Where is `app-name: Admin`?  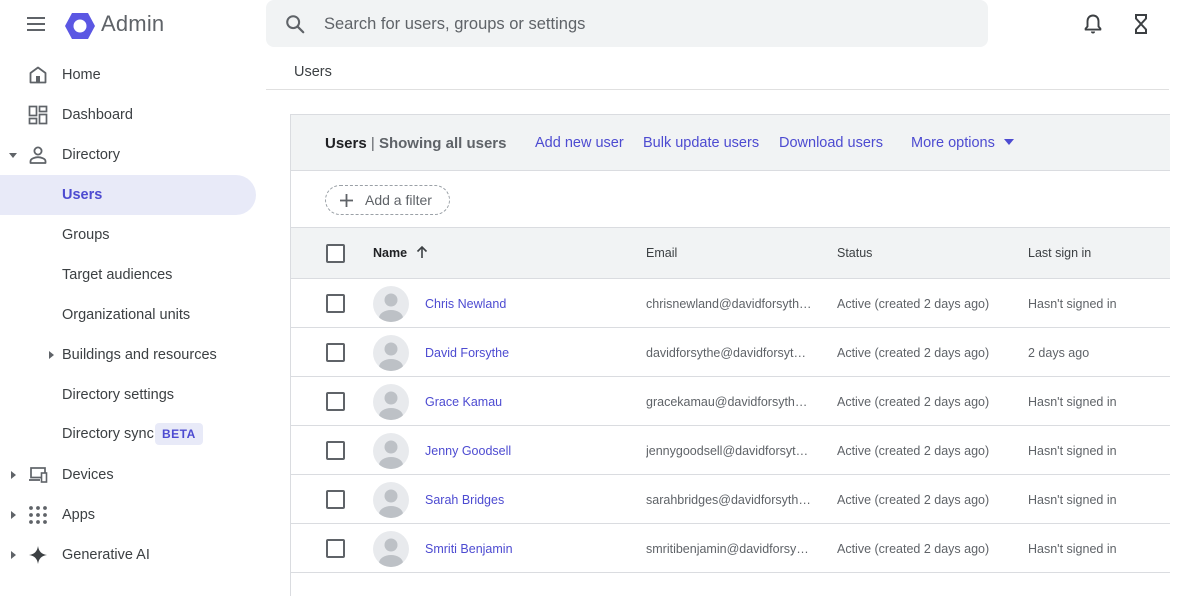 app-name: Admin is located at coordinates (133, 23).